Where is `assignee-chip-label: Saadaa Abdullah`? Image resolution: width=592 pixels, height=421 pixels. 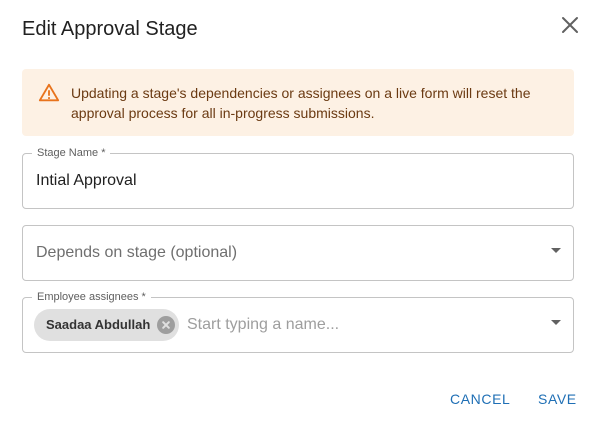 assignee-chip-label: Saadaa Abdullah is located at coordinates (98, 324).